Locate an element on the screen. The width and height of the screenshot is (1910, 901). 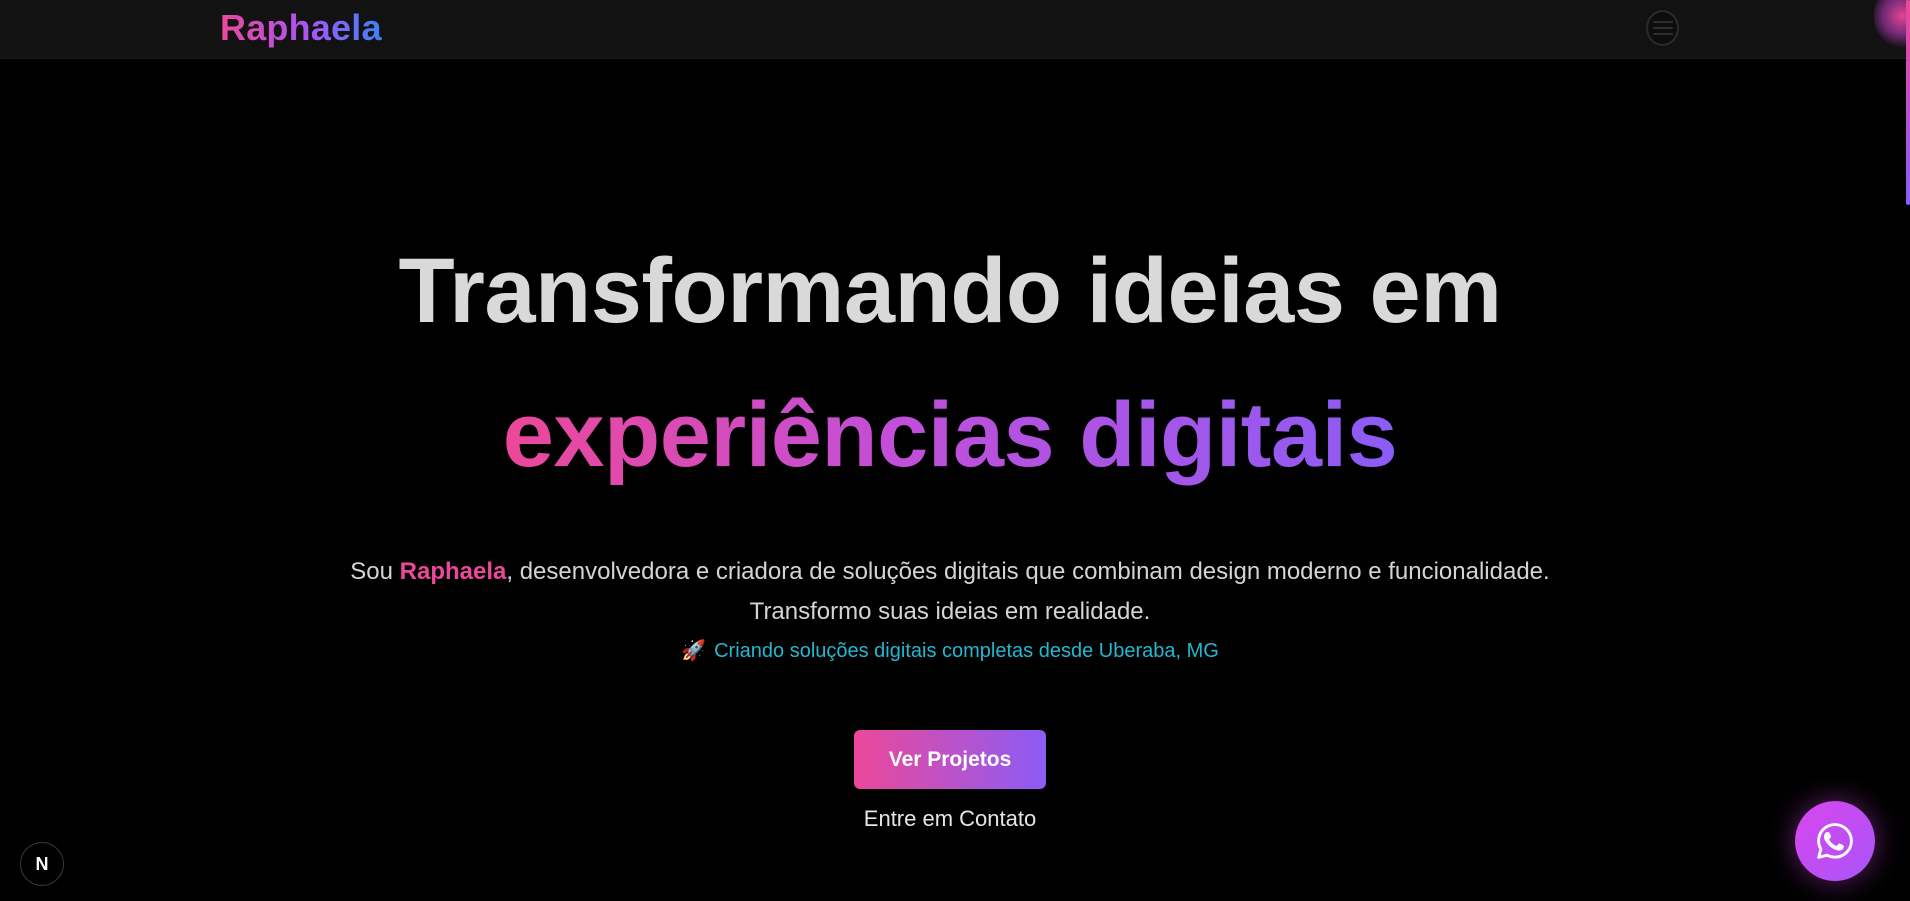
menu-button is located at coordinates (1662, 28).